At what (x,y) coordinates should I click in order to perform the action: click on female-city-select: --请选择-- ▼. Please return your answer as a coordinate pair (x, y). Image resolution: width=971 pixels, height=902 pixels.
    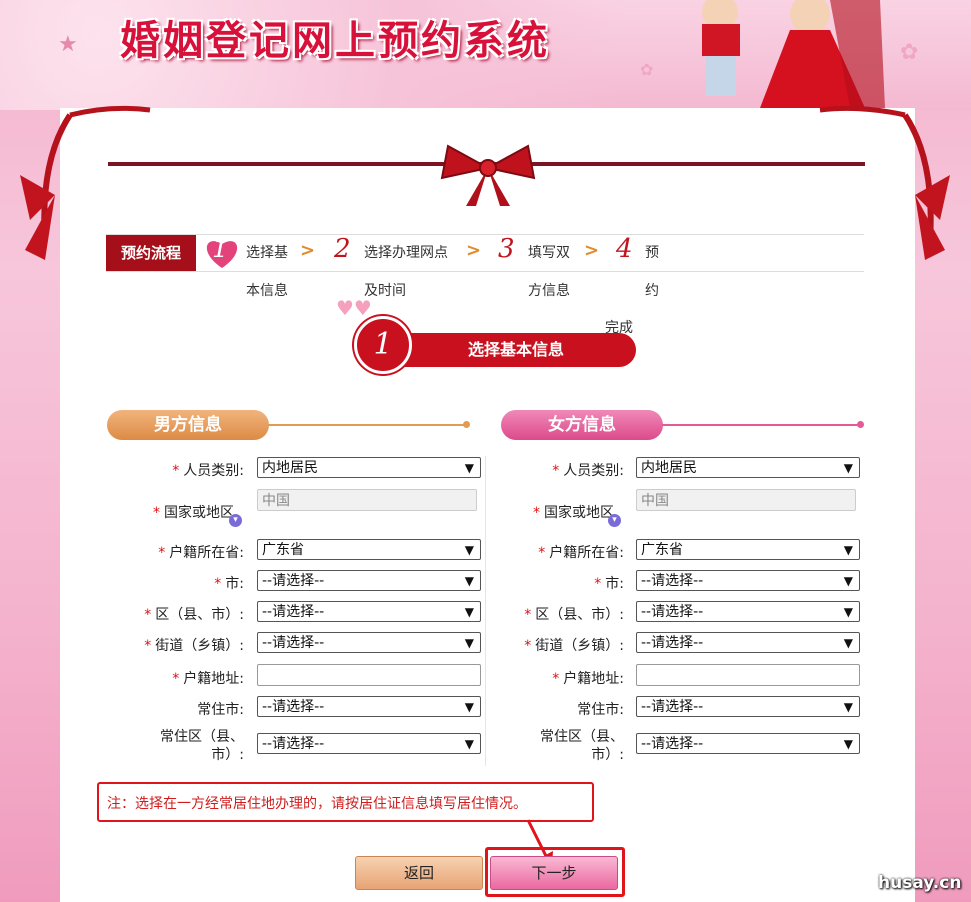
    Looking at the image, I should click on (748, 580).